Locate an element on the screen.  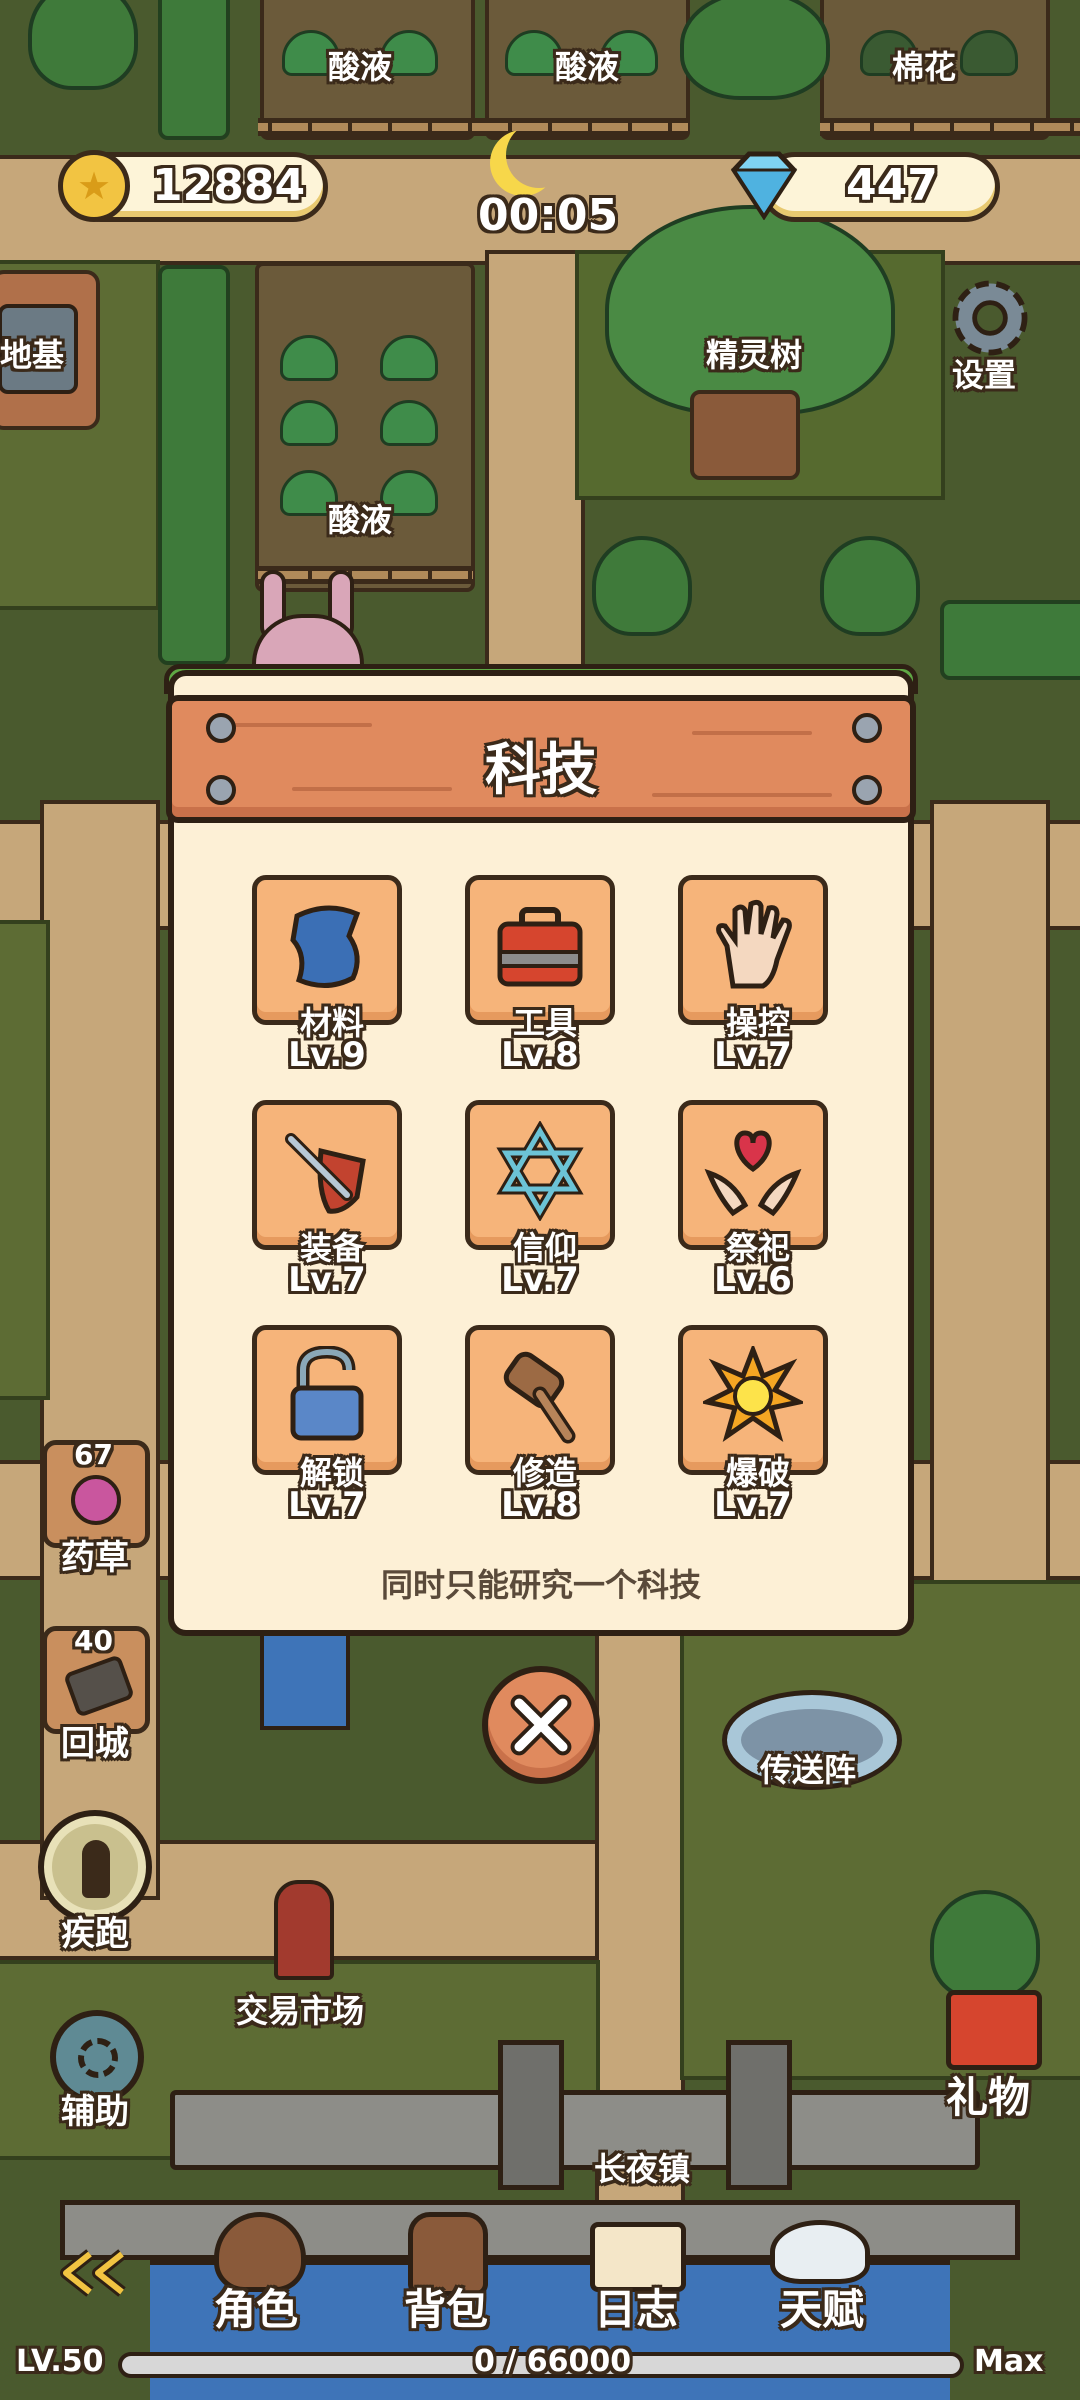
tech-control: 操控 Lv.7 is located at coordinates (753, 975).